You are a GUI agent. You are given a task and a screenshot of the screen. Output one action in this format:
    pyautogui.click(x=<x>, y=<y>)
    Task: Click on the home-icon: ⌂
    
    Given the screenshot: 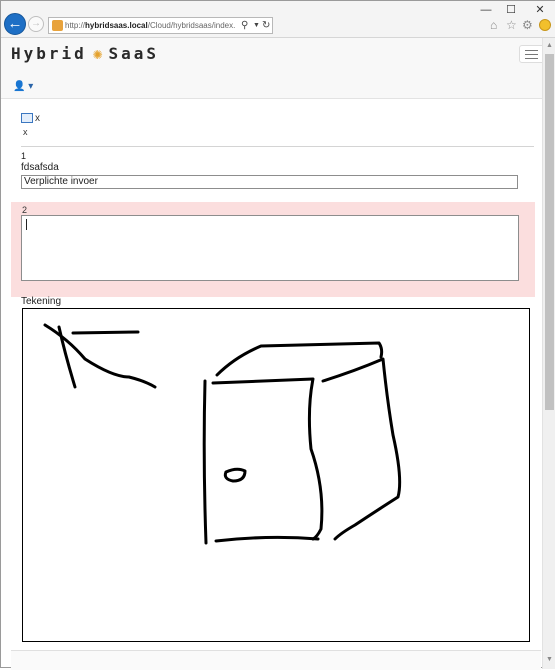 What is the action you would take?
    pyautogui.click(x=493, y=25)
    